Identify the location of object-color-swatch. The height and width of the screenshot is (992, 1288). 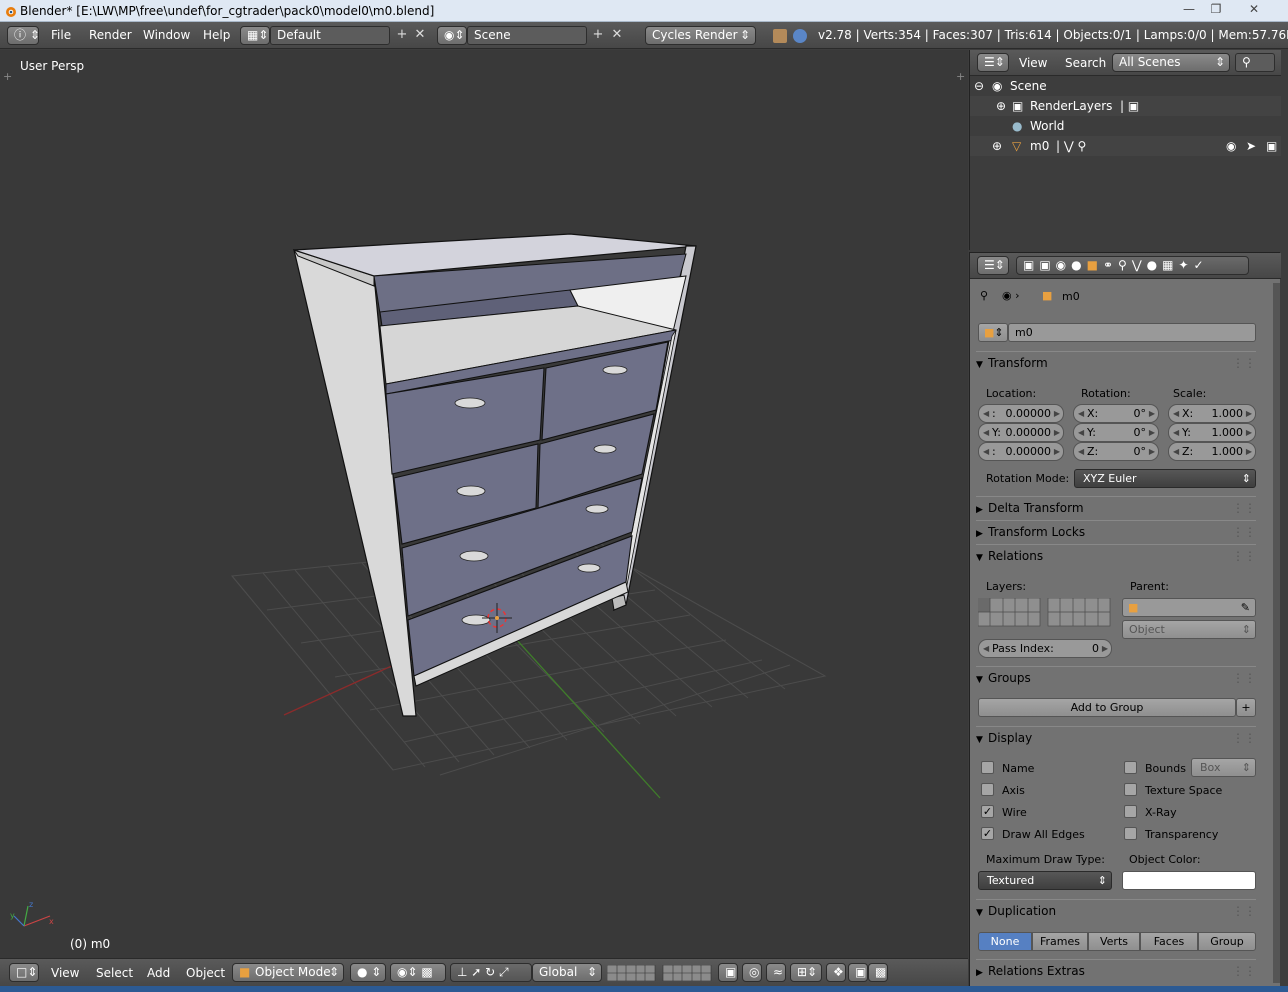
(1189, 880).